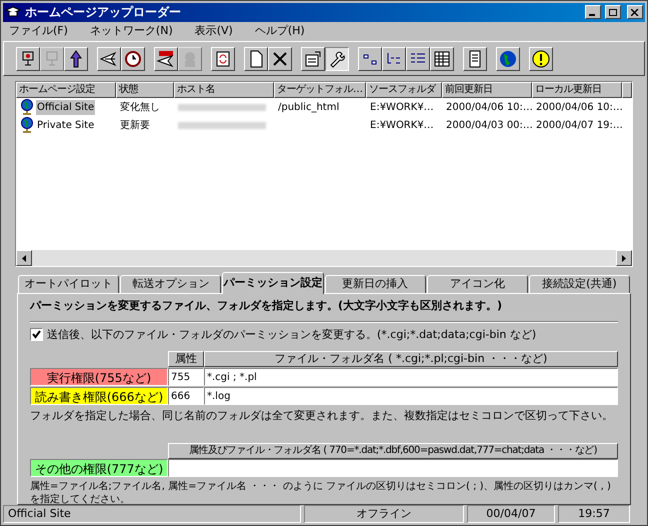 This screenshot has width=648, height=526. Describe the element at coordinates (393, 467) in the screenshot. I see `permissions-field` at that location.